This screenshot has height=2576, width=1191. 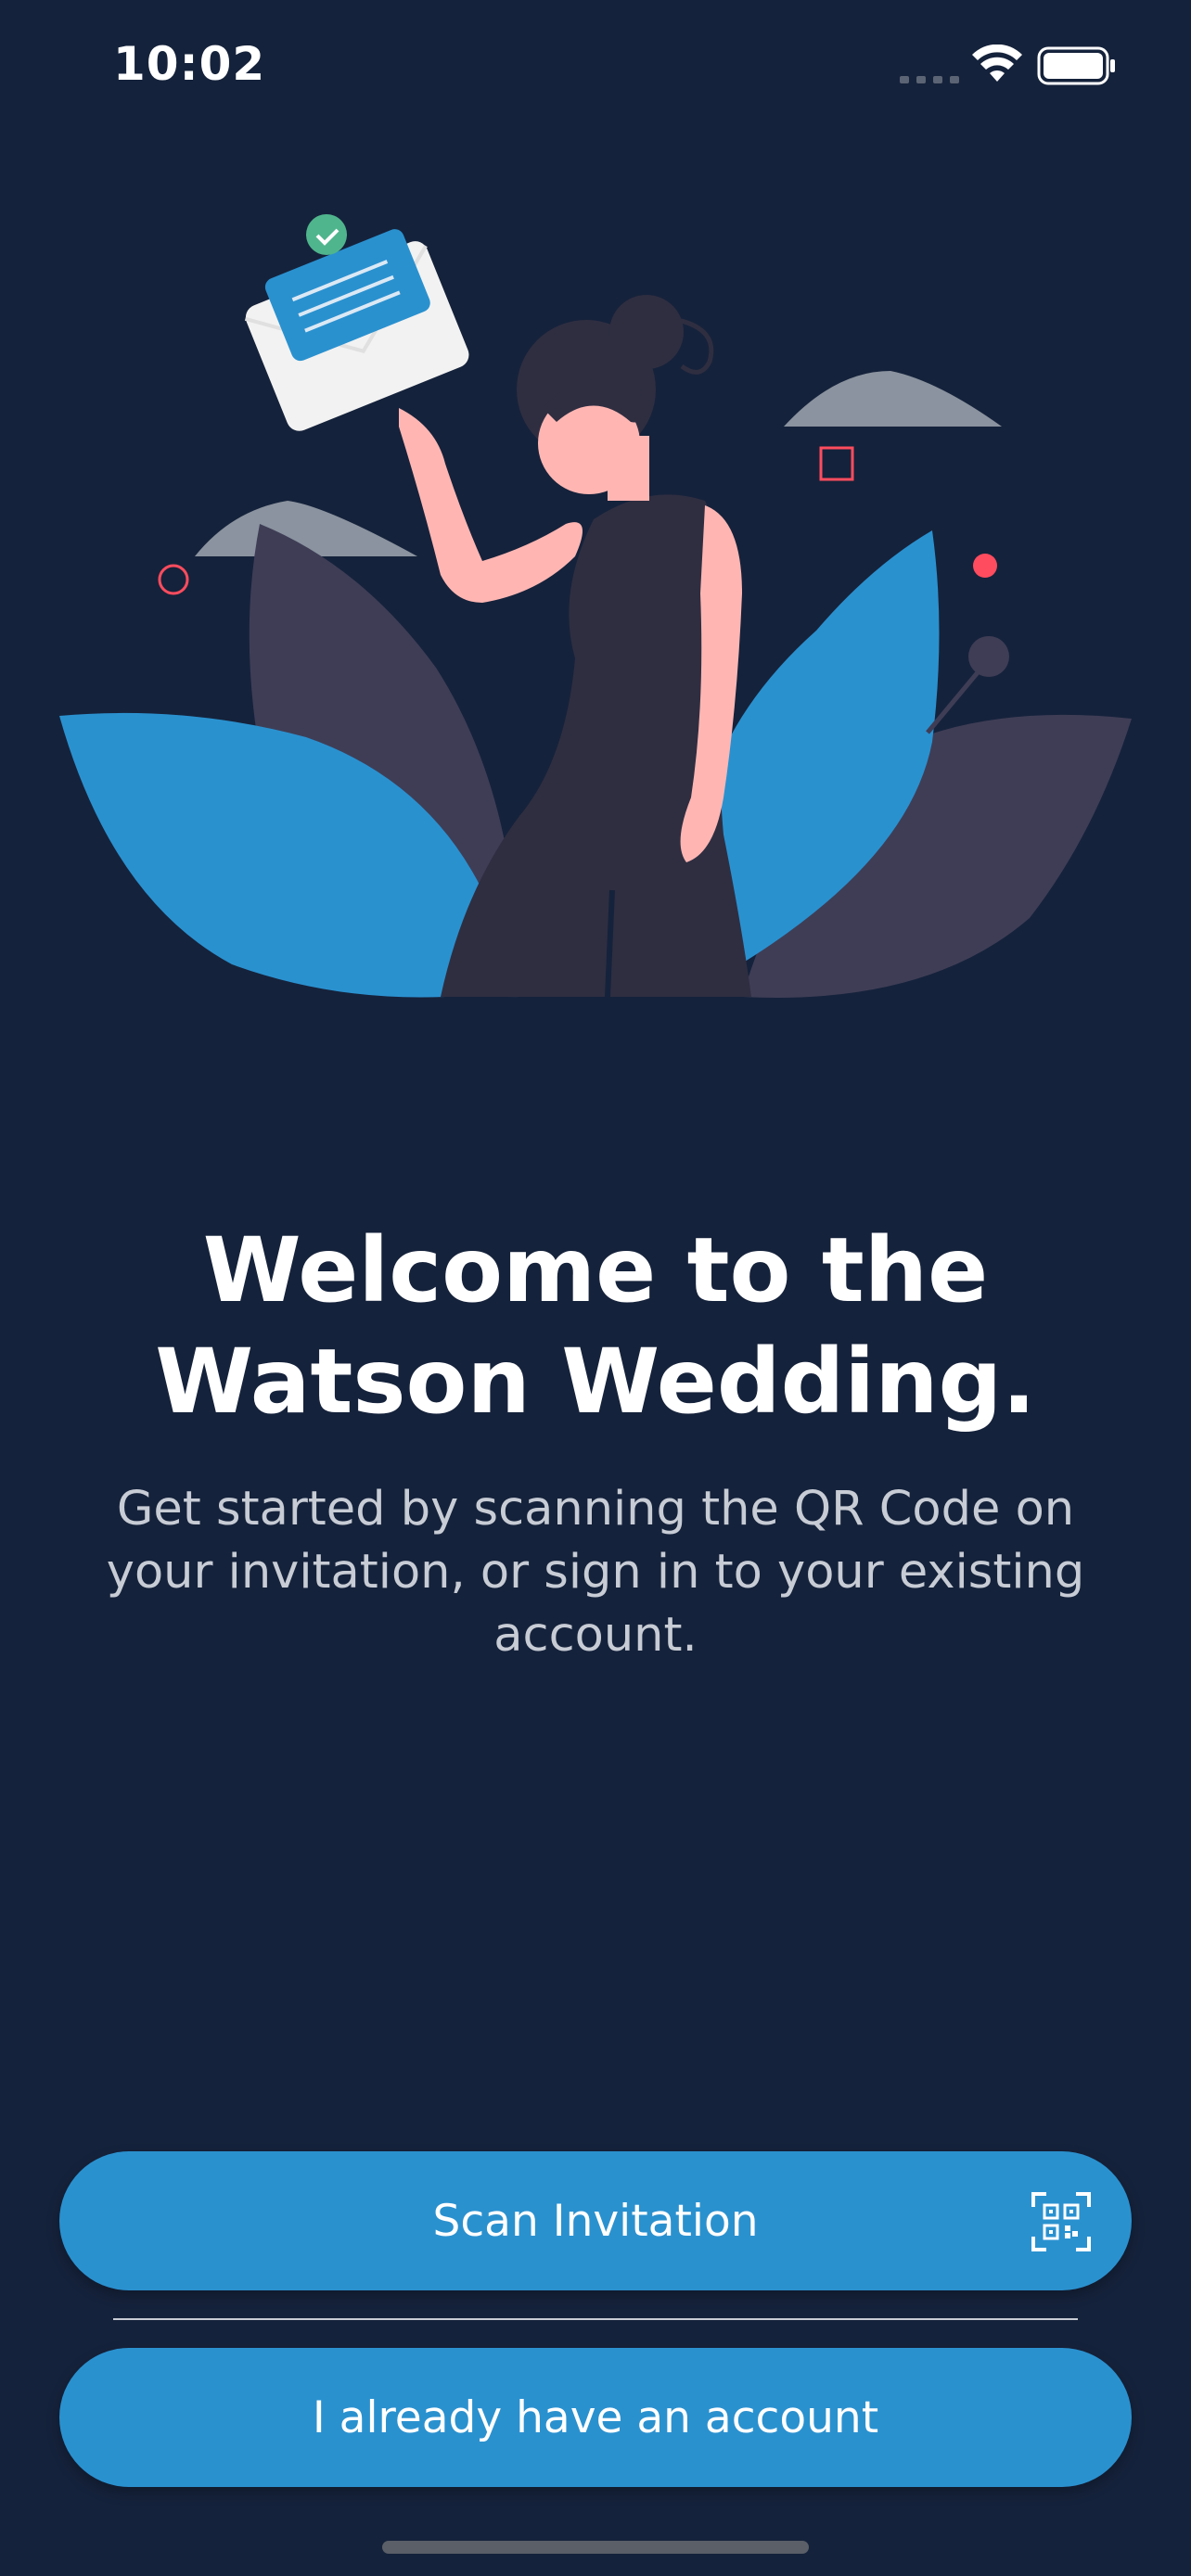 What do you see at coordinates (595, 65) in the screenshot?
I see `status-bar: 10:02` at bounding box center [595, 65].